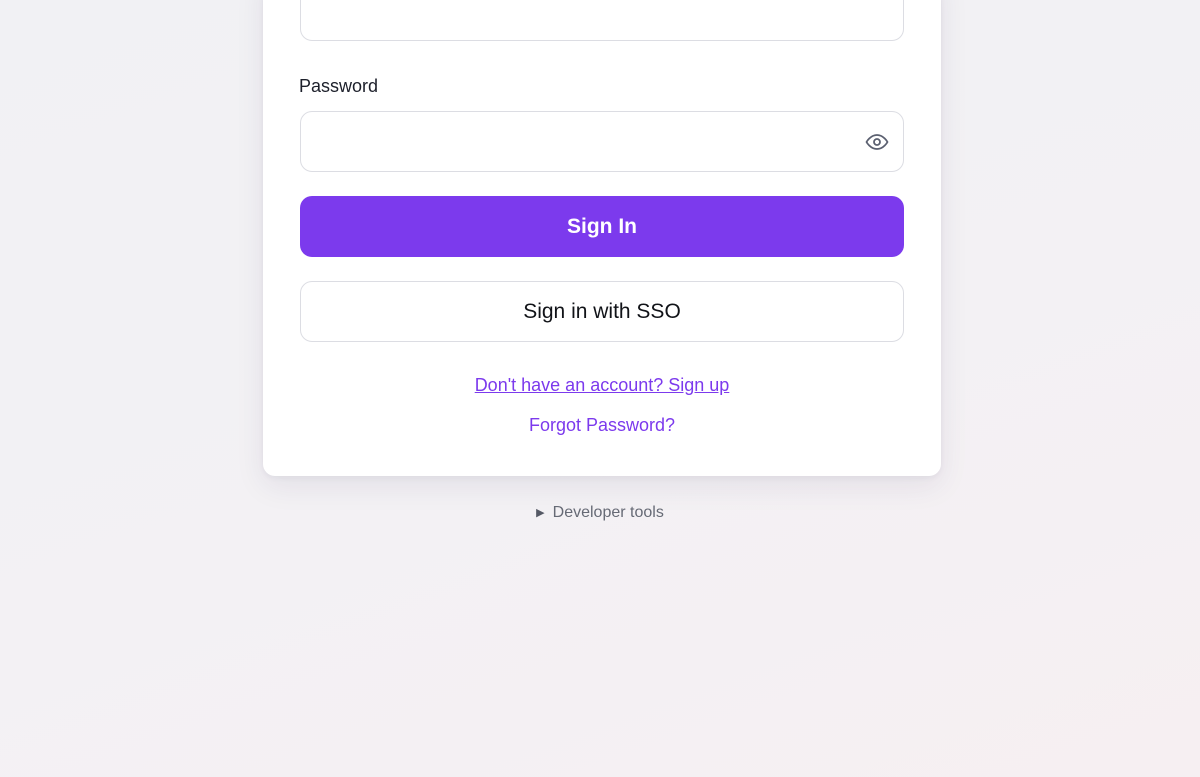 This screenshot has width=1200, height=777. Describe the element at coordinates (602, 141) in the screenshot. I see `password-input` at that location.